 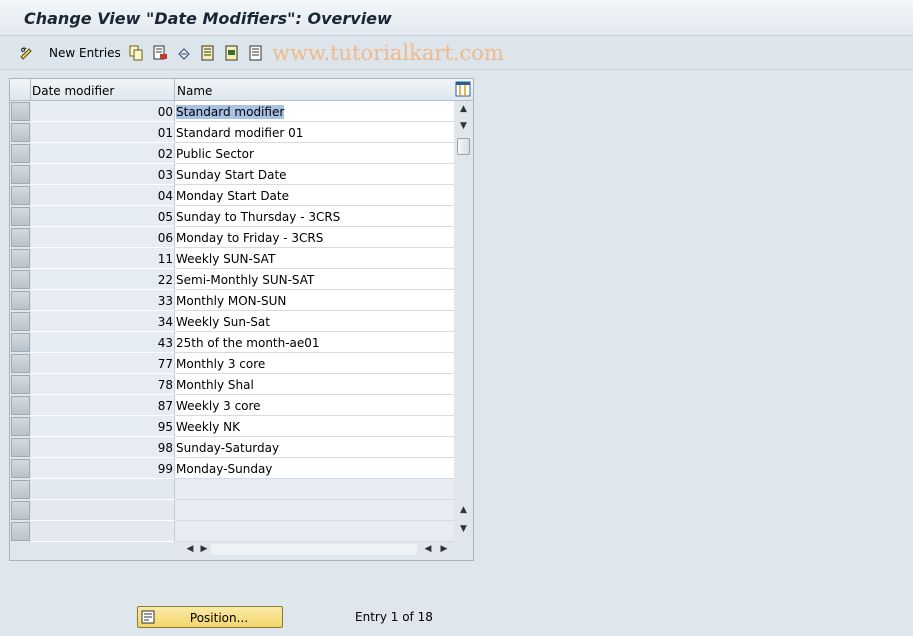 I want to click on select-all-icon, so click(x=208, y=53).